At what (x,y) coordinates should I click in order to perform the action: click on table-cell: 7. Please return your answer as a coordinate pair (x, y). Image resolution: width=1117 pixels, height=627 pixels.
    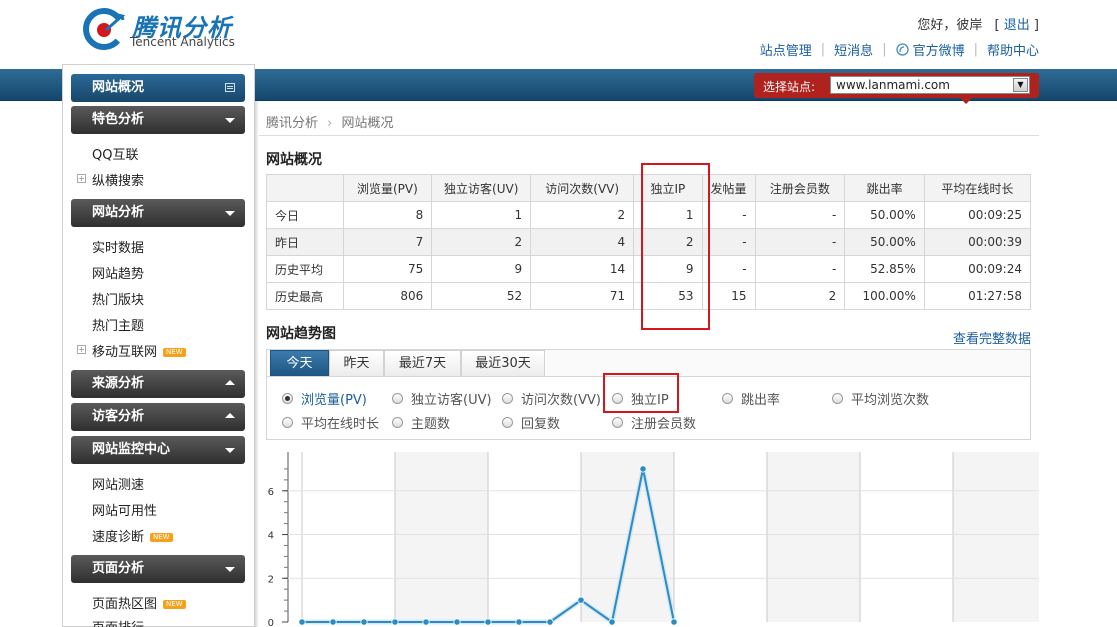
    Looking at the image, I should click on (387, 242).